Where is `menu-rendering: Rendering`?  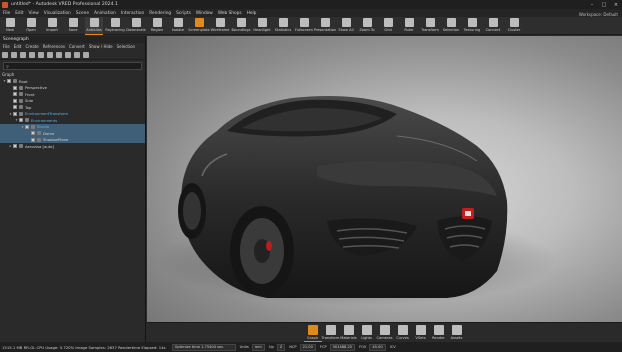
menu-rendering: Rendering is located at coordinates (160, 13).